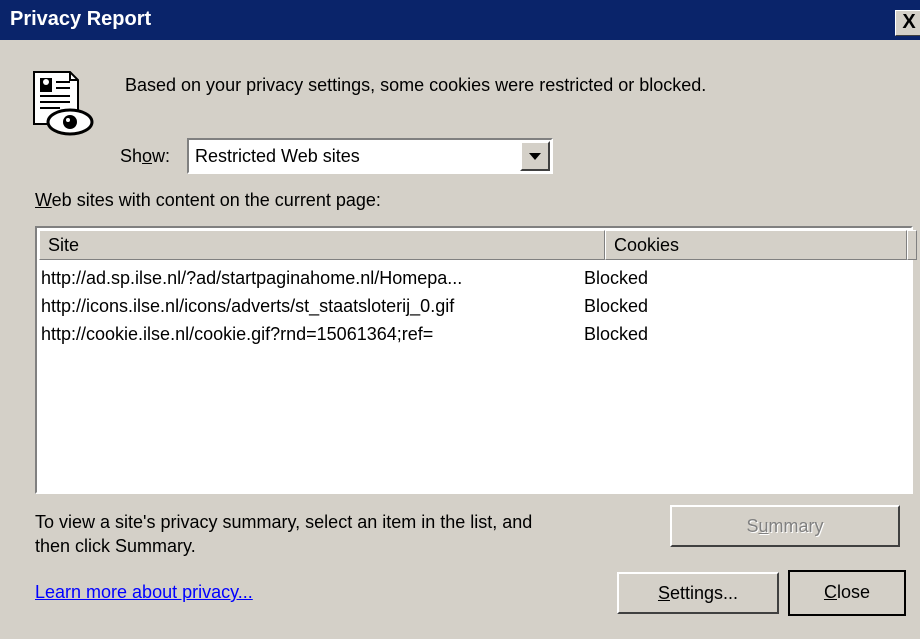  I want to click on column-header-cookies: Cookies, so click(756, 245).